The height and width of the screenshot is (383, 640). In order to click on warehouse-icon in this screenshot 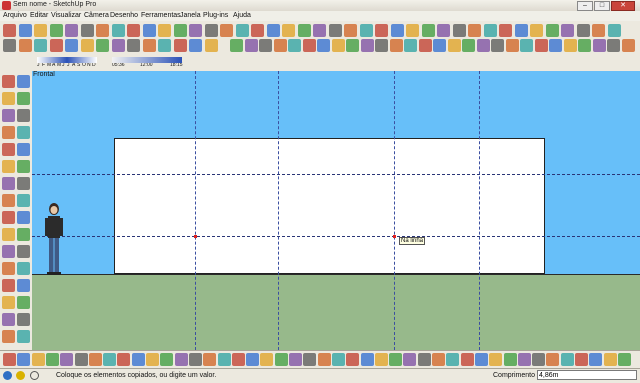, I will do `click(553, 359)`.